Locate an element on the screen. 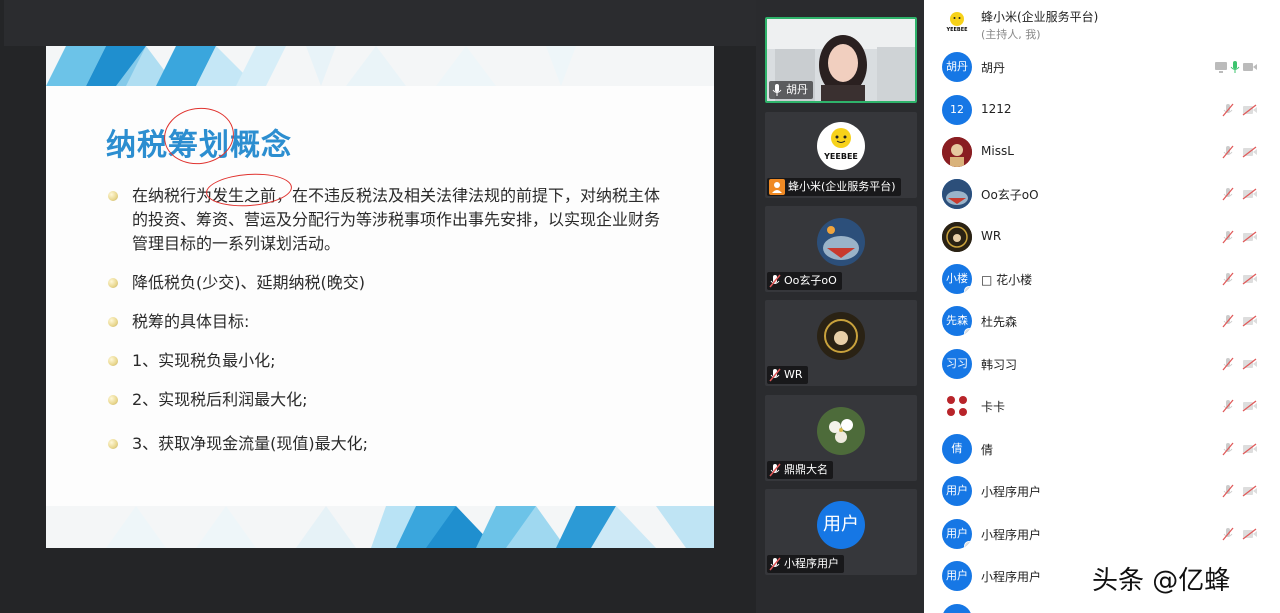  tile-name-label: 蜂小米(企业服务平台) is located at coordinates (834, 187).